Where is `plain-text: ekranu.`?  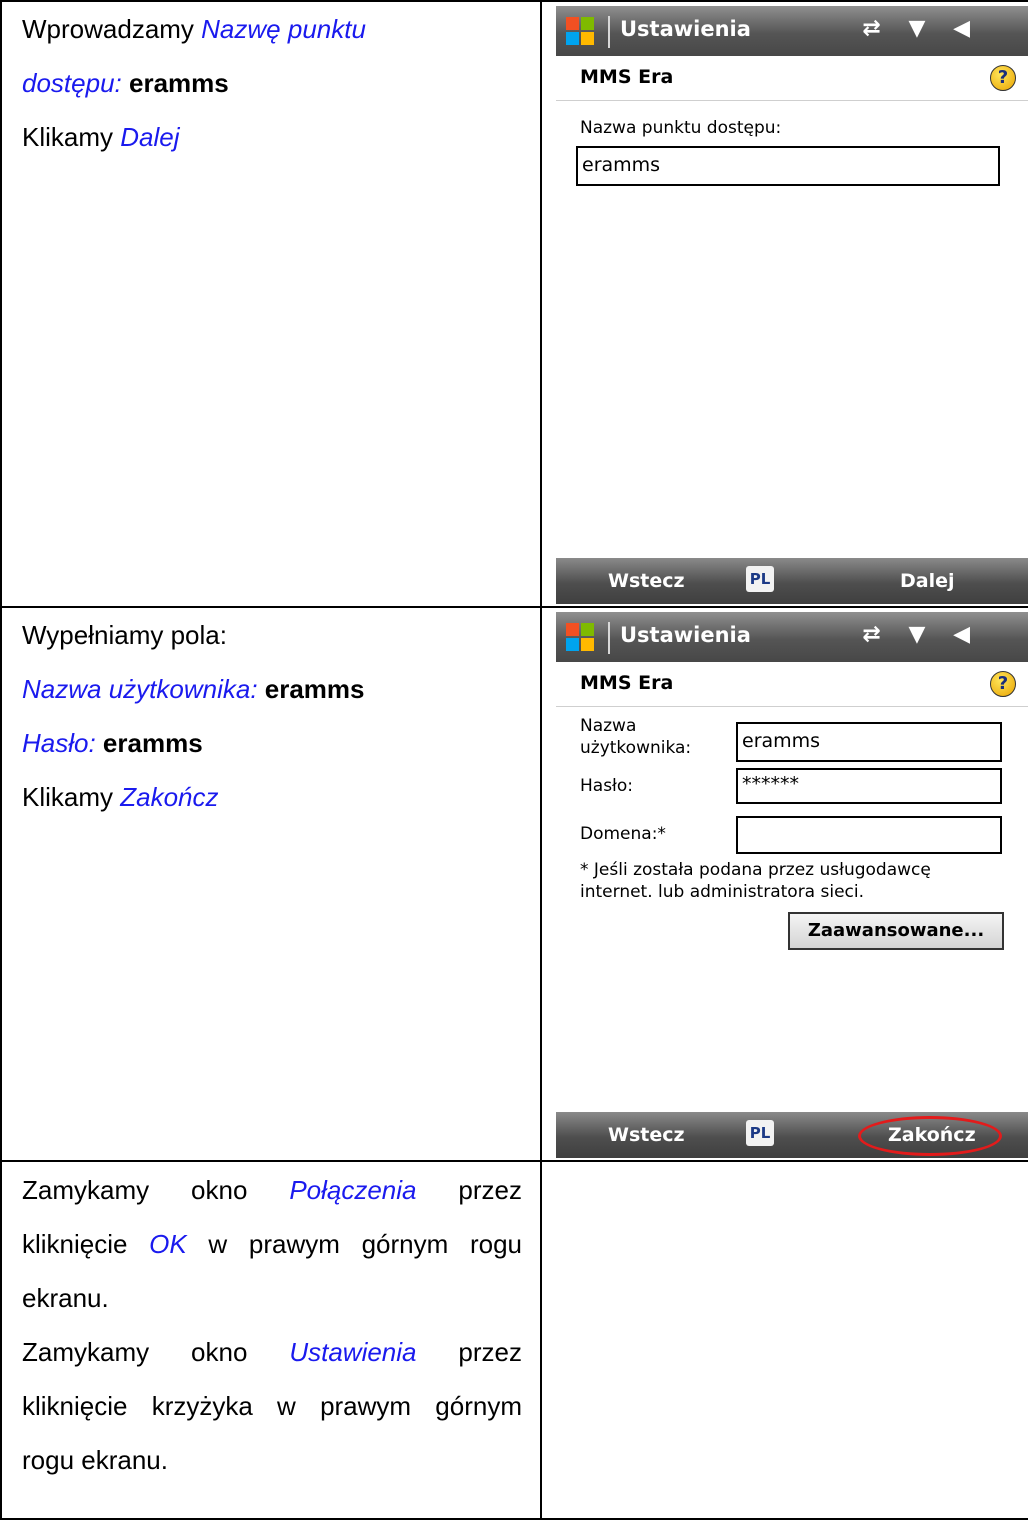 plain-text: ekranu. is located at coordinates (65, 1298).